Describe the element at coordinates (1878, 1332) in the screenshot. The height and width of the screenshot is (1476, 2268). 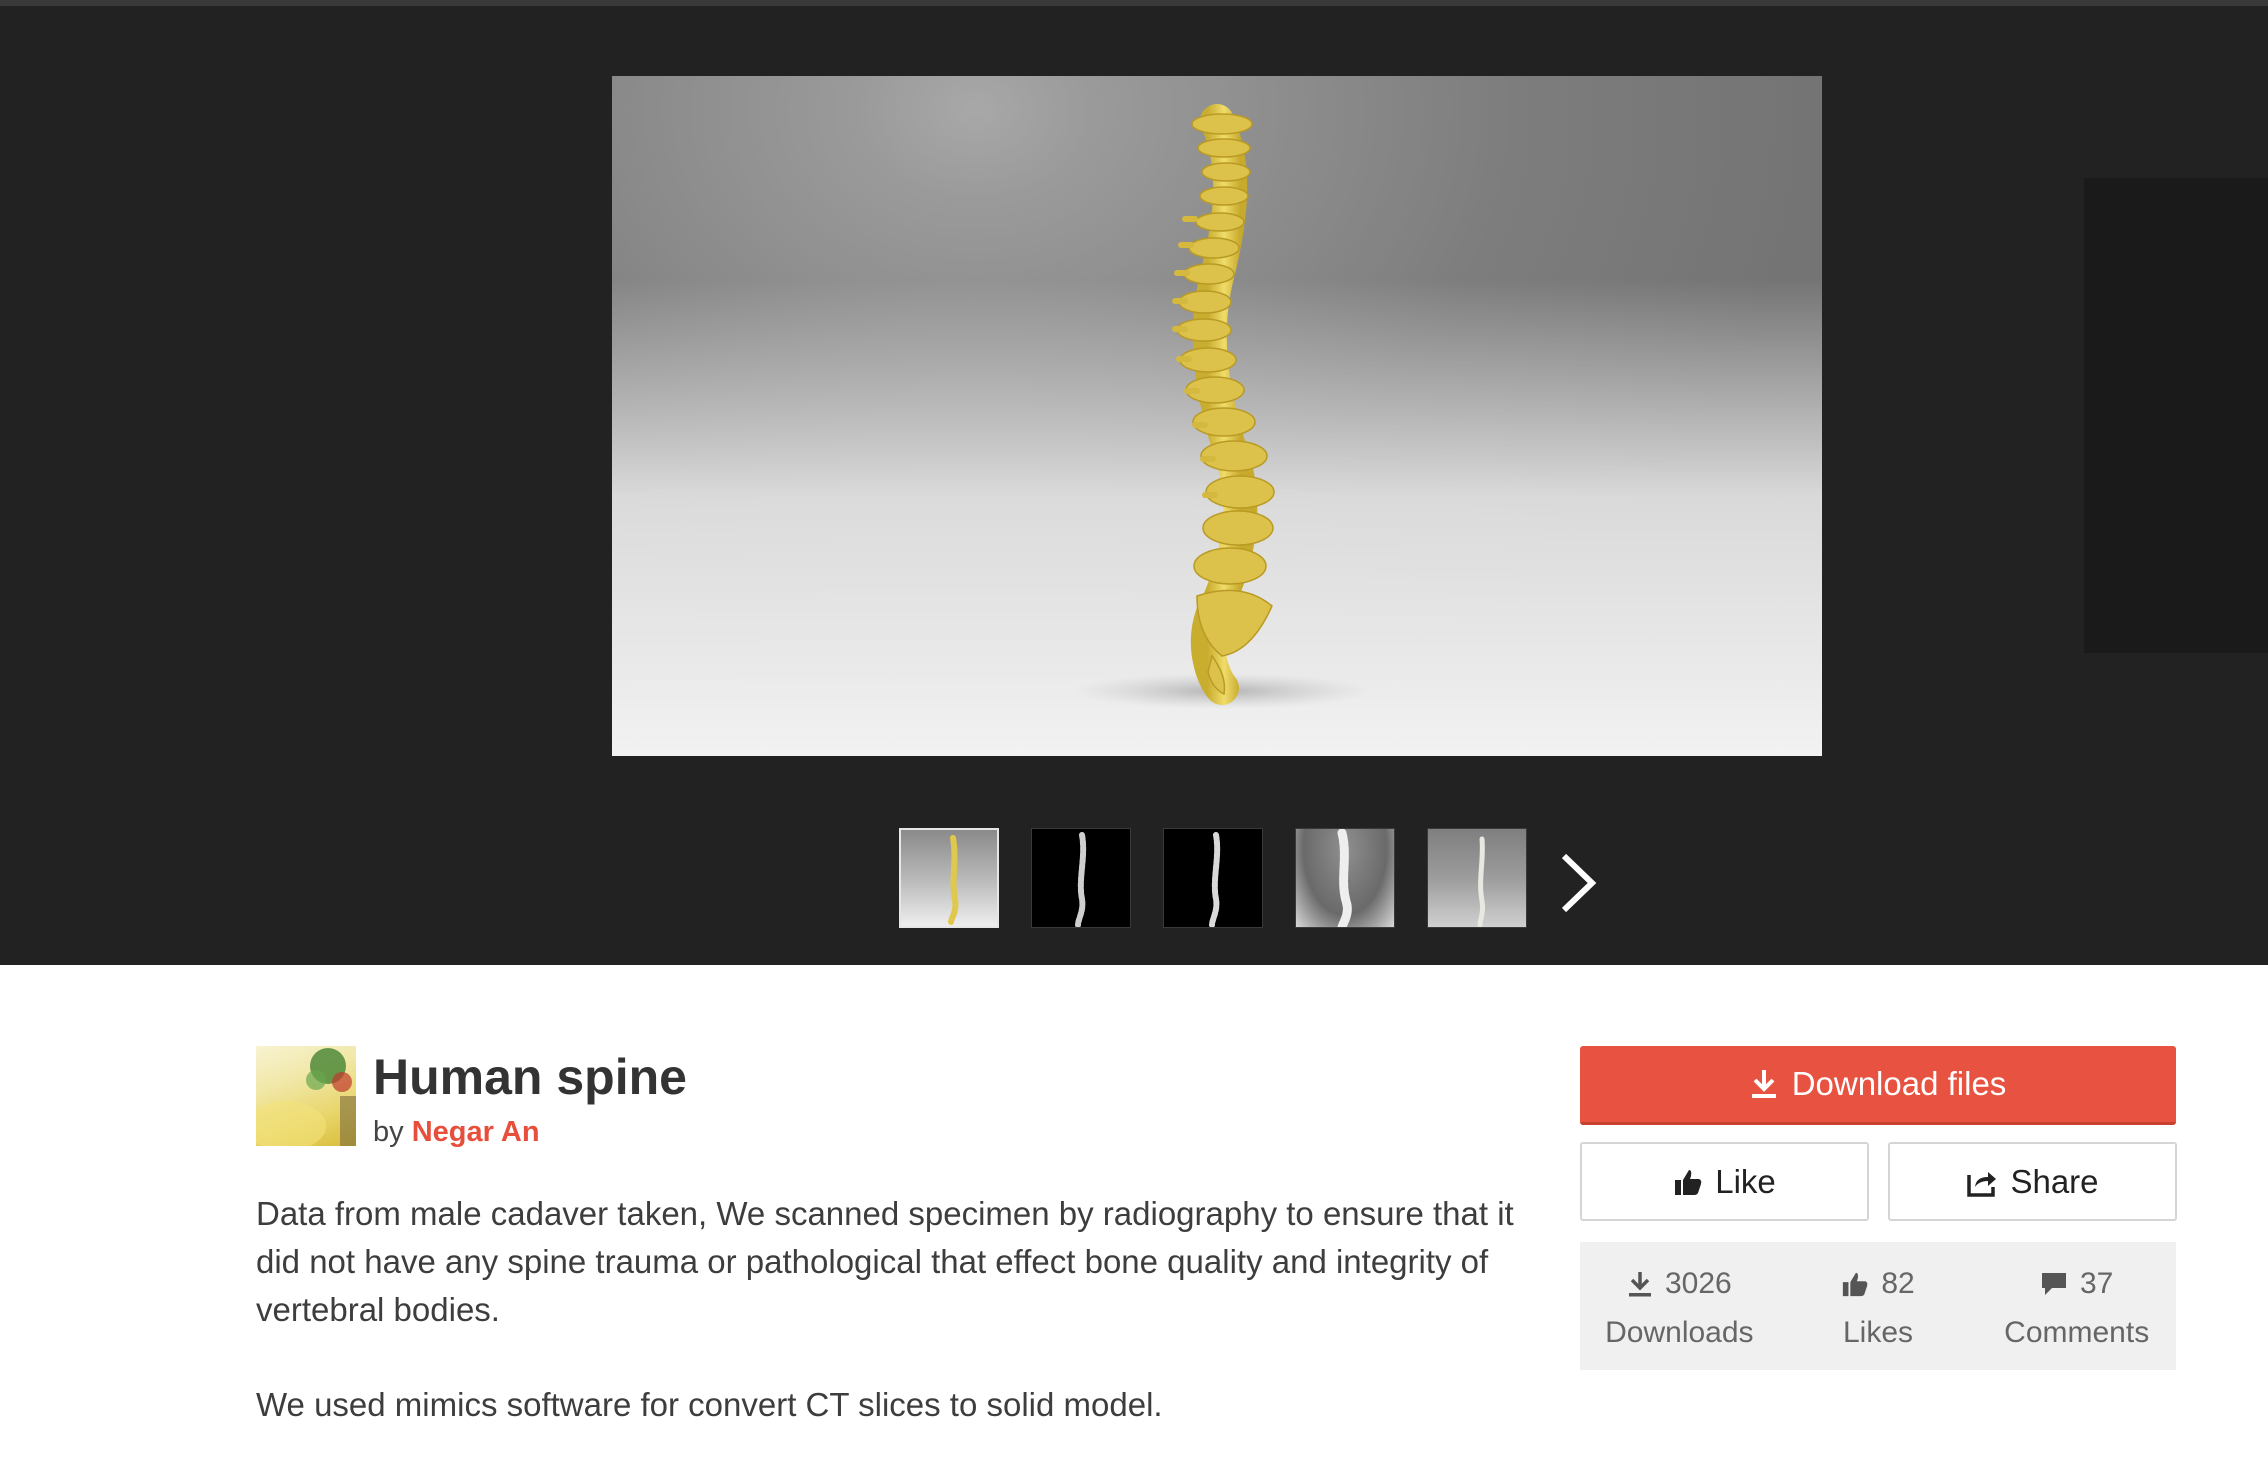
I see `likes-label: Likes` at that location.